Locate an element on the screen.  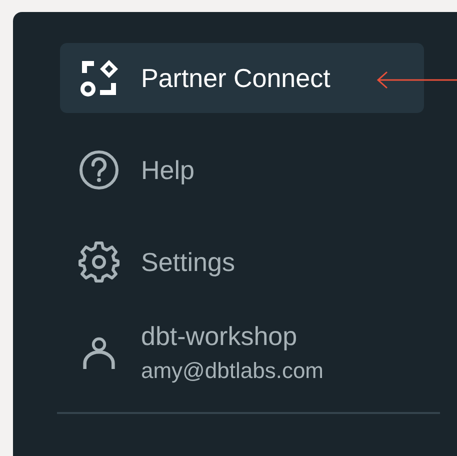
workspace-name: dbt-workshop is located at coordinates (219, 336).